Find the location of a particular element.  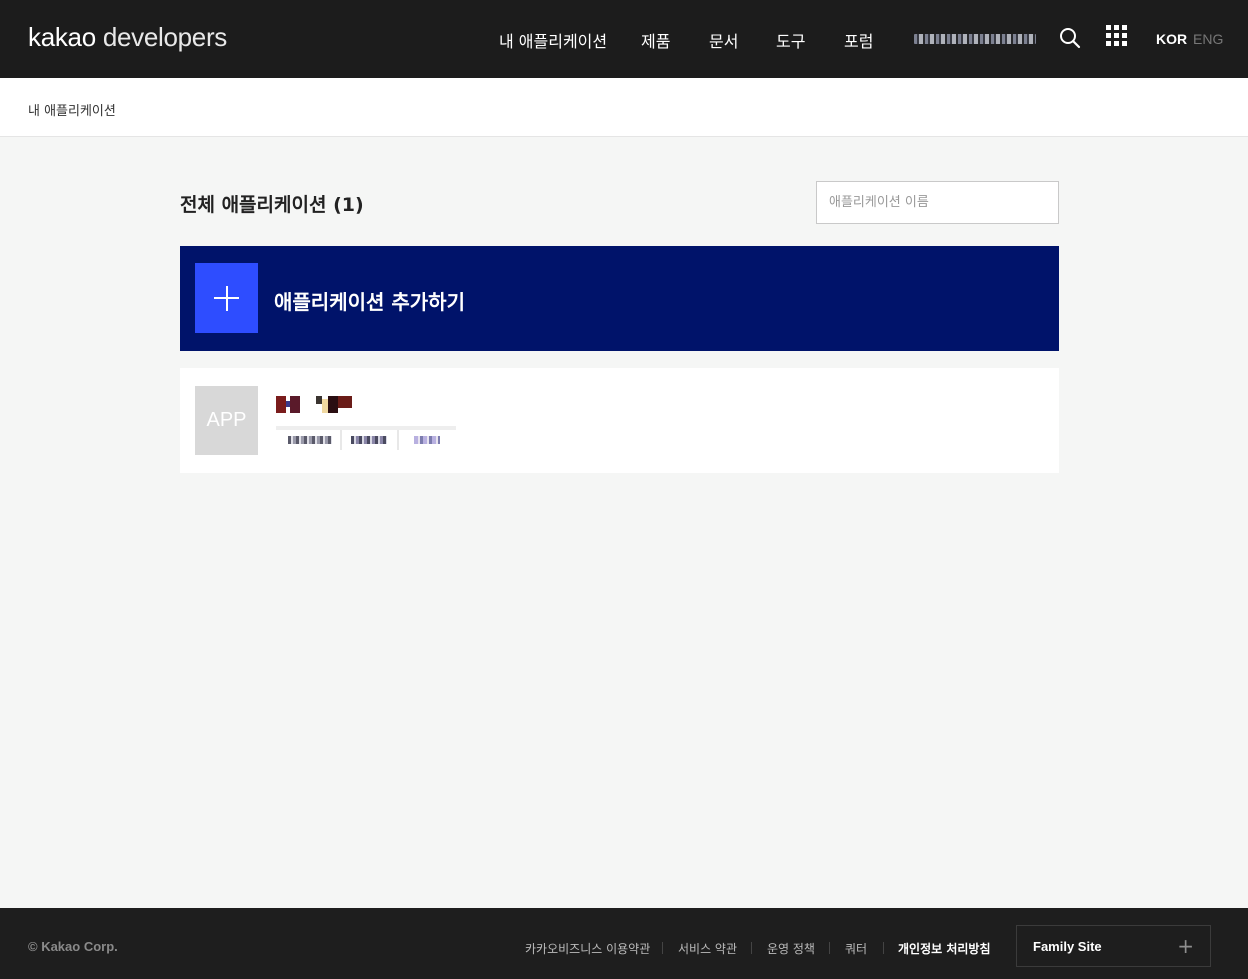

app-search-input is located at coordinates (937, 202).